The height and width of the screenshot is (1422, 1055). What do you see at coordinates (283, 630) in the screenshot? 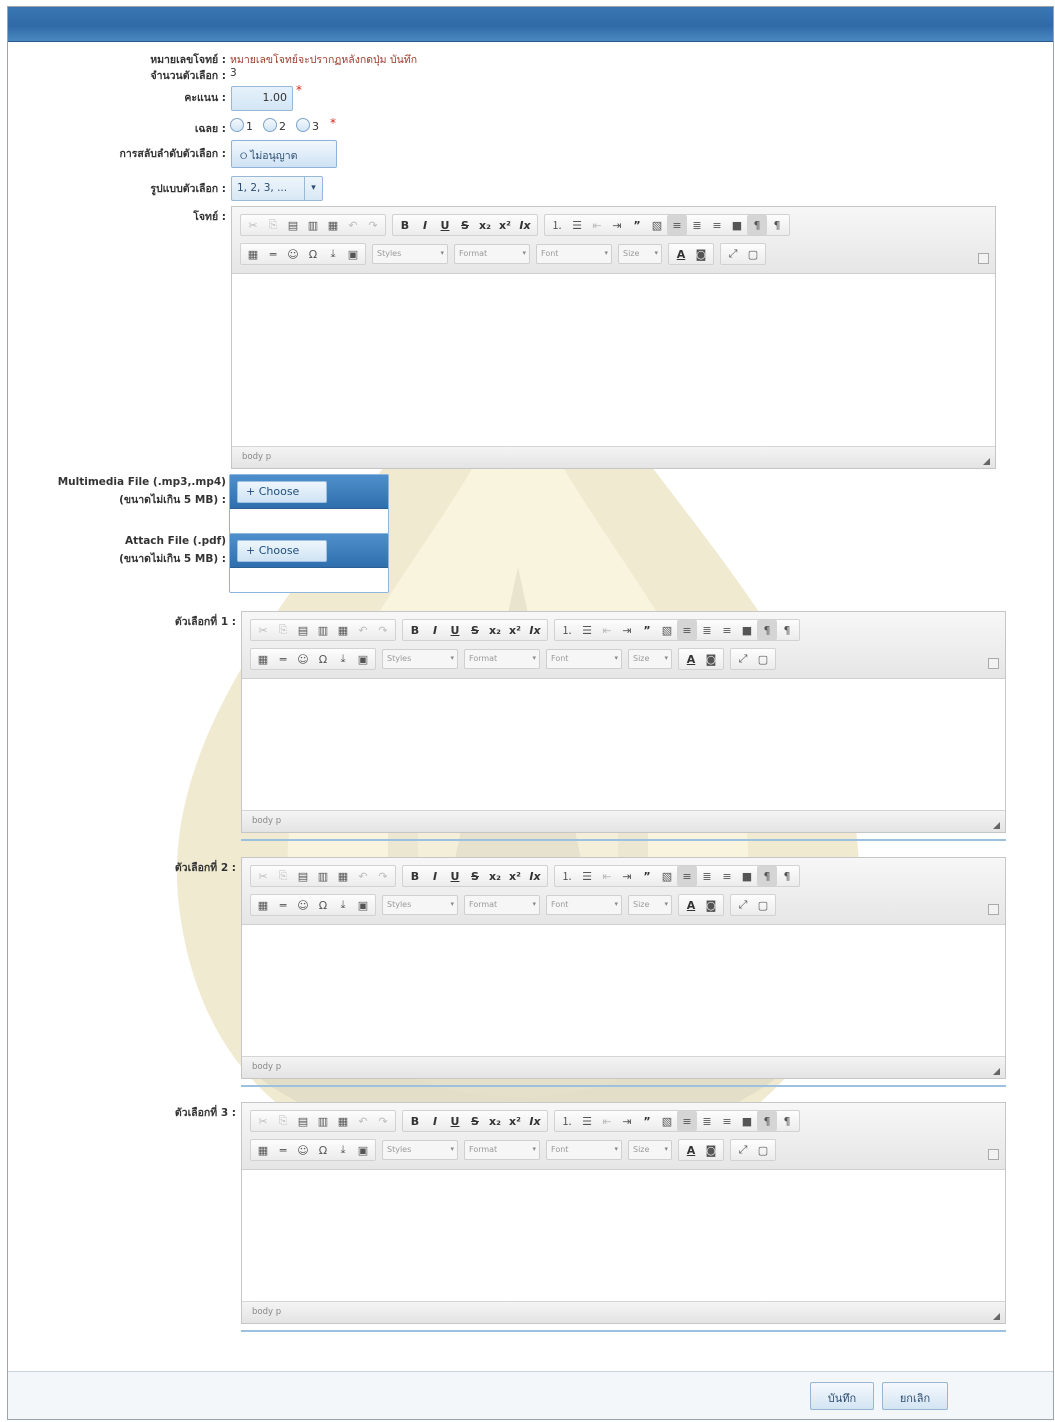
I see `copy-icon: ⎘` at bounding box center [283, 630].